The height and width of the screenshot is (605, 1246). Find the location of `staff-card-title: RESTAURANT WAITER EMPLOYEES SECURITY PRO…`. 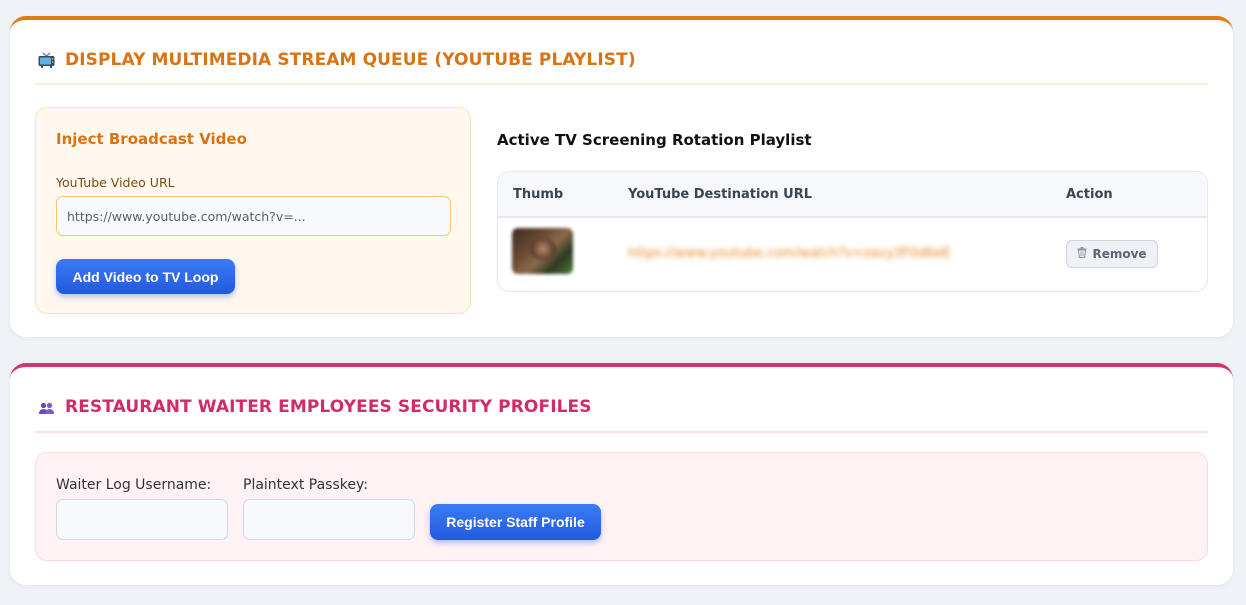

staff-card-title: RESTAURANT WAITER EMPLOYEES SECURITY PRO… is located at coordinates (315, 407).